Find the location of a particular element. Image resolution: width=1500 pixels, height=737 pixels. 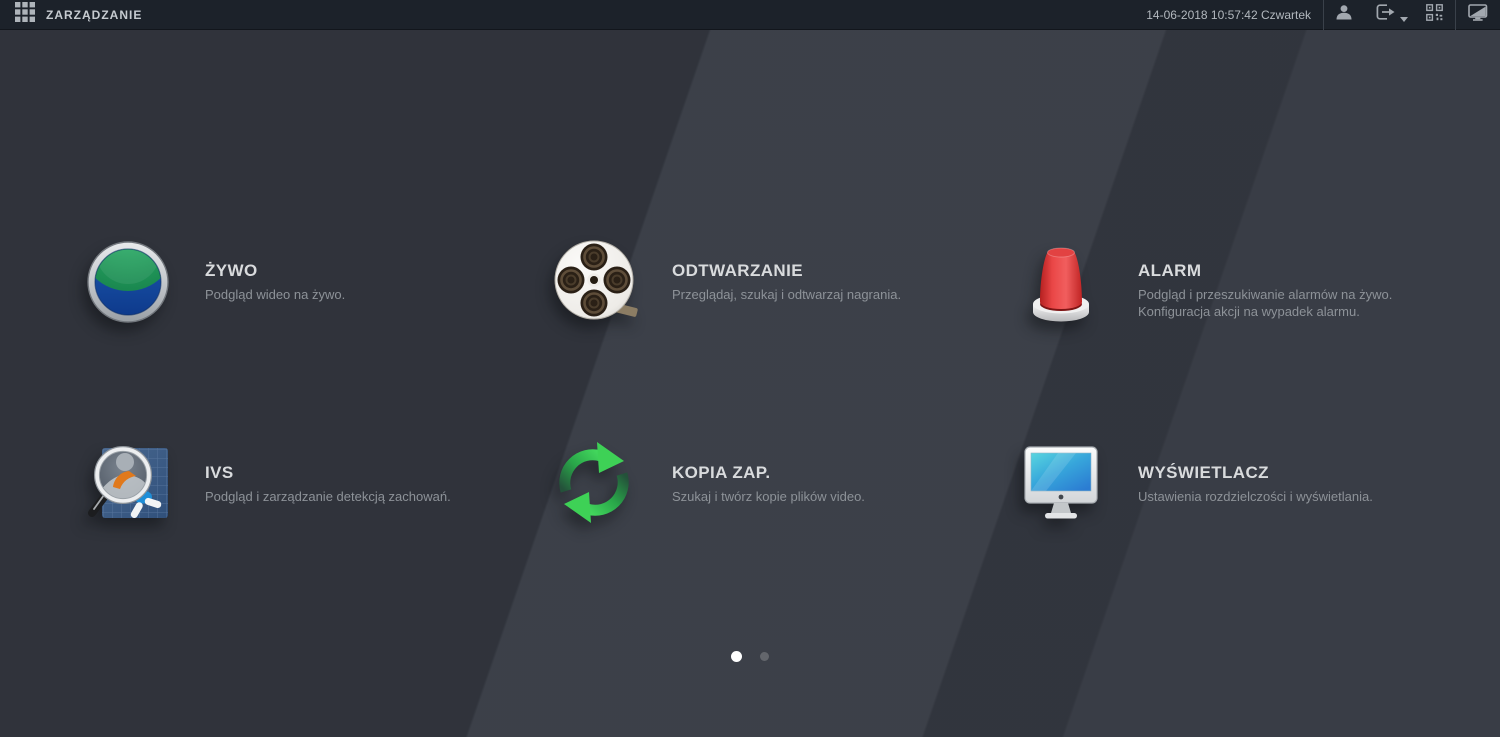

backup-sync-icon is located at coordinates (595, 483).